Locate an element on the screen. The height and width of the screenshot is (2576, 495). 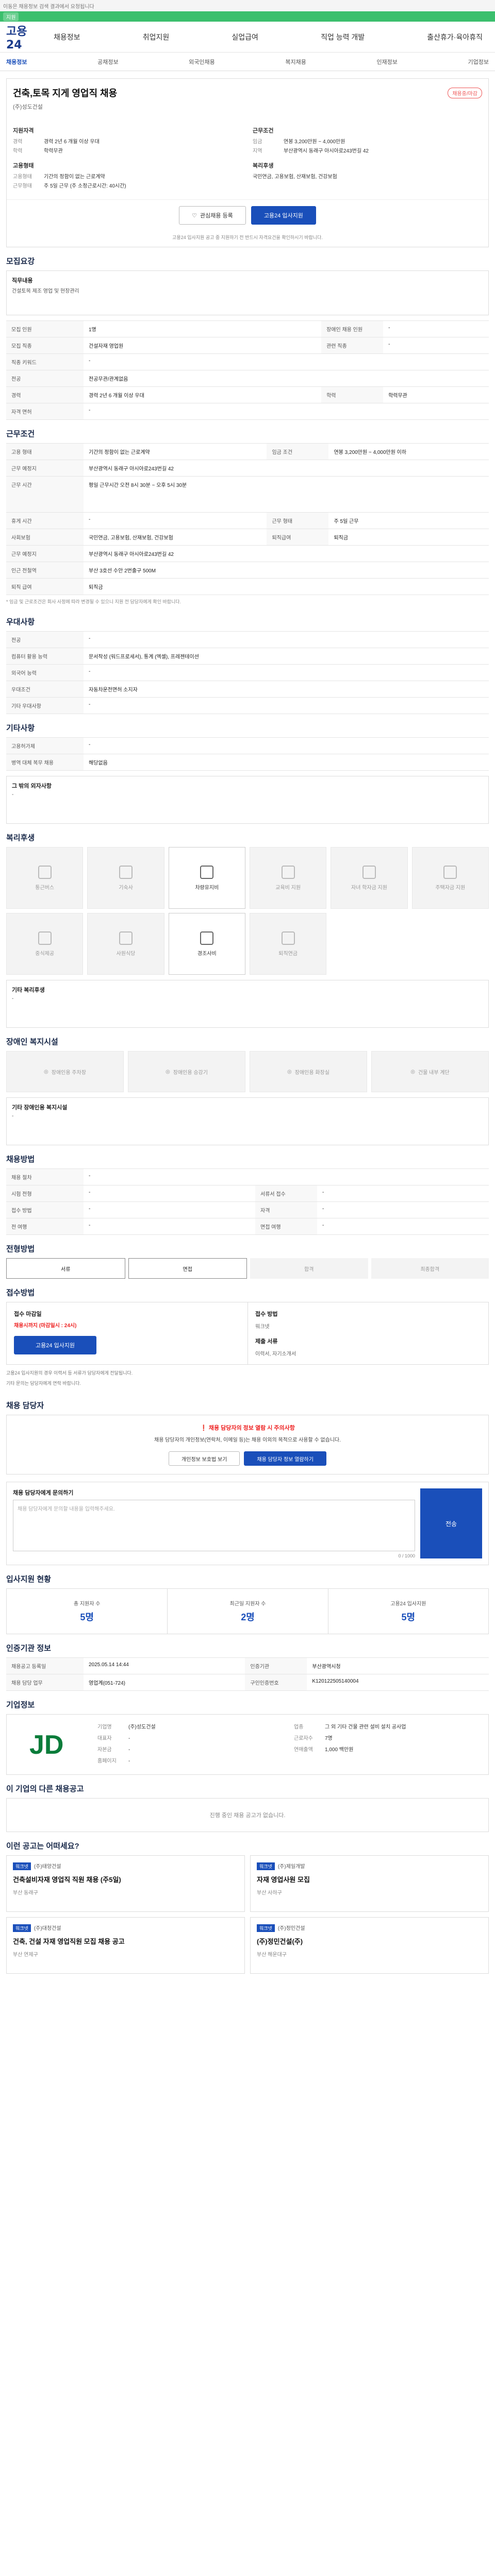
welfare-other-label: 기타 복리후생 is located at coordinates (28, 990).